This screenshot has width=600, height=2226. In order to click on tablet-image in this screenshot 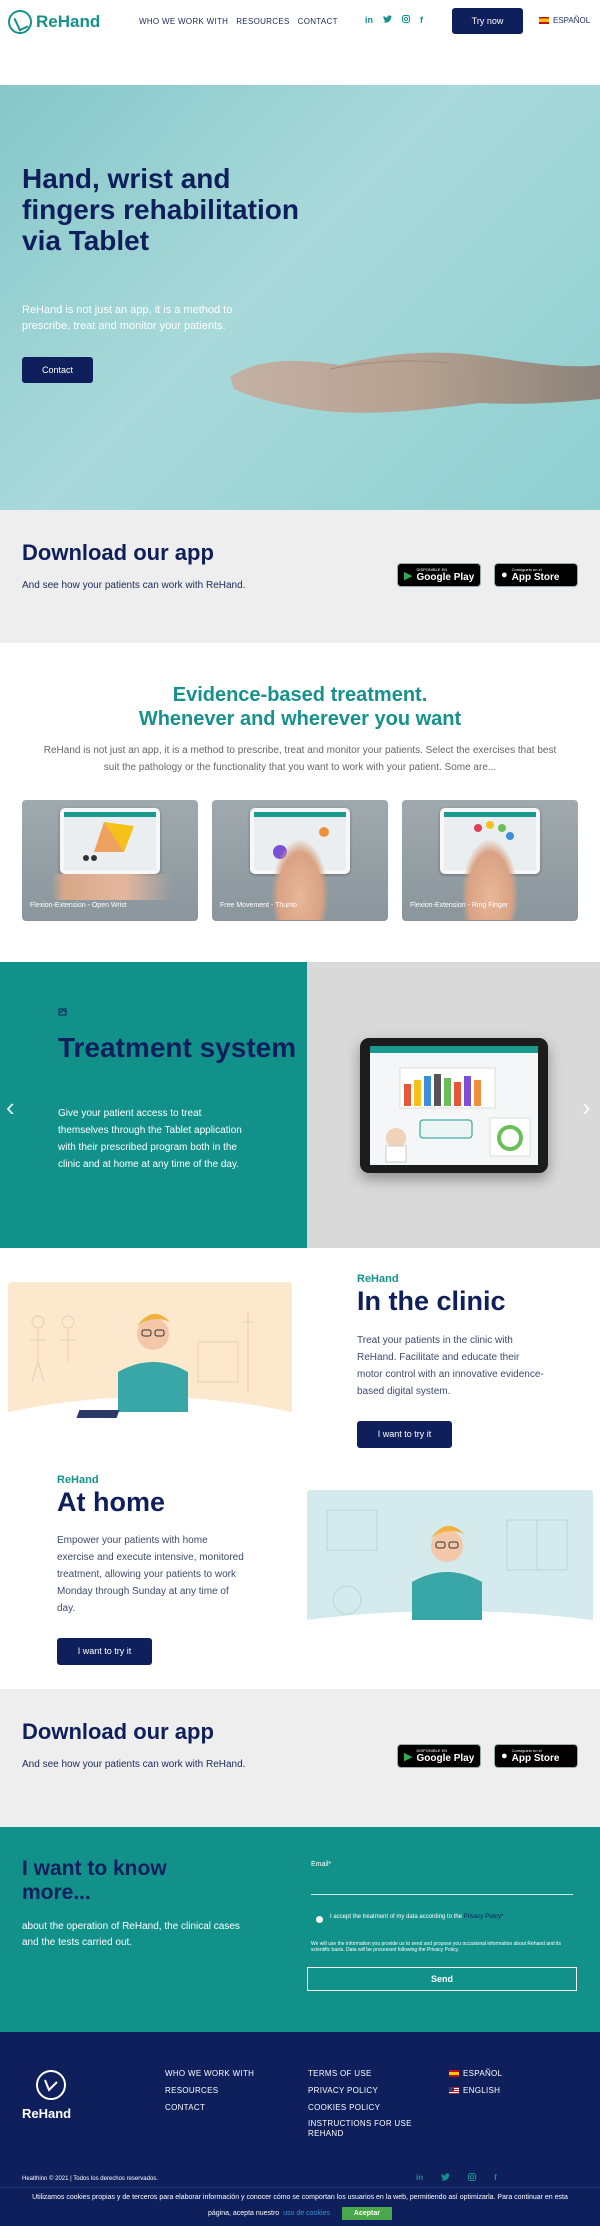, I will do `click(110, 841)`.